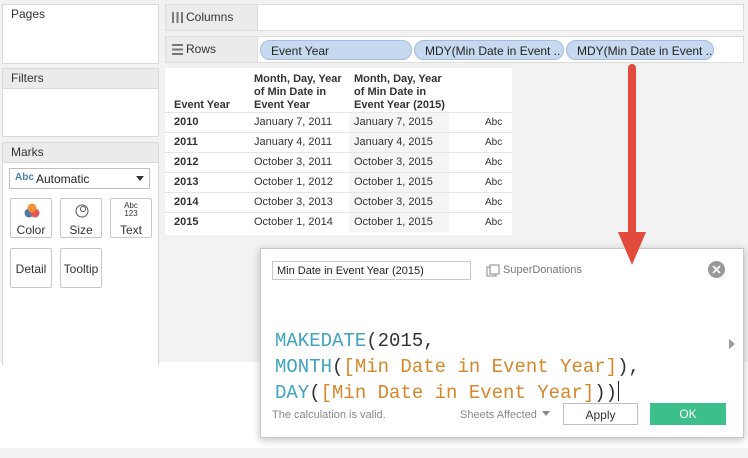  I want to click on mark-type-dropdown: Abc Automatic, so click(79, 178).